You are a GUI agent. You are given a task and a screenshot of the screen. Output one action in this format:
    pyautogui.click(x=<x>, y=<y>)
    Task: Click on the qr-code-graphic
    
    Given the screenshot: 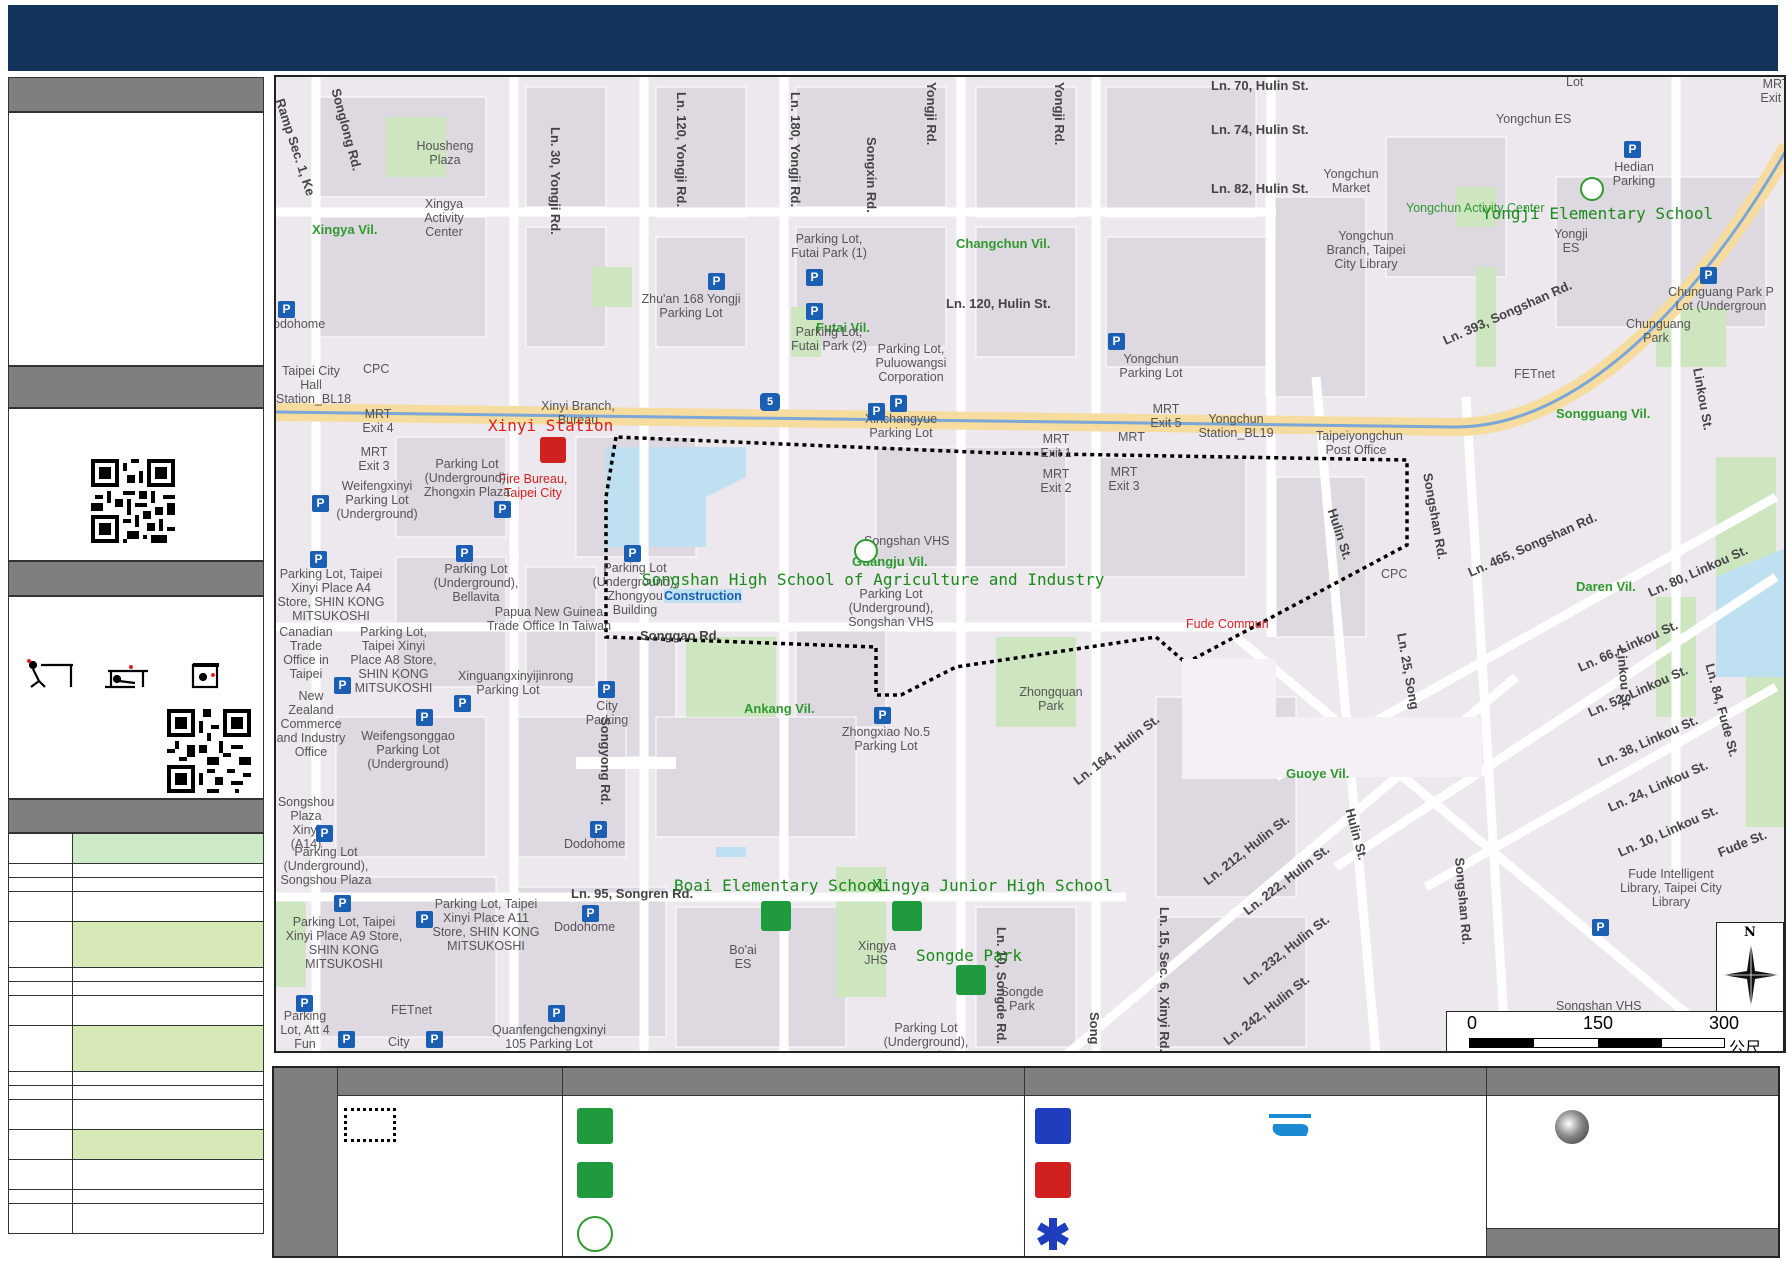 What is the action you would take?
    pyautogui.click(x=133, y=501)
    